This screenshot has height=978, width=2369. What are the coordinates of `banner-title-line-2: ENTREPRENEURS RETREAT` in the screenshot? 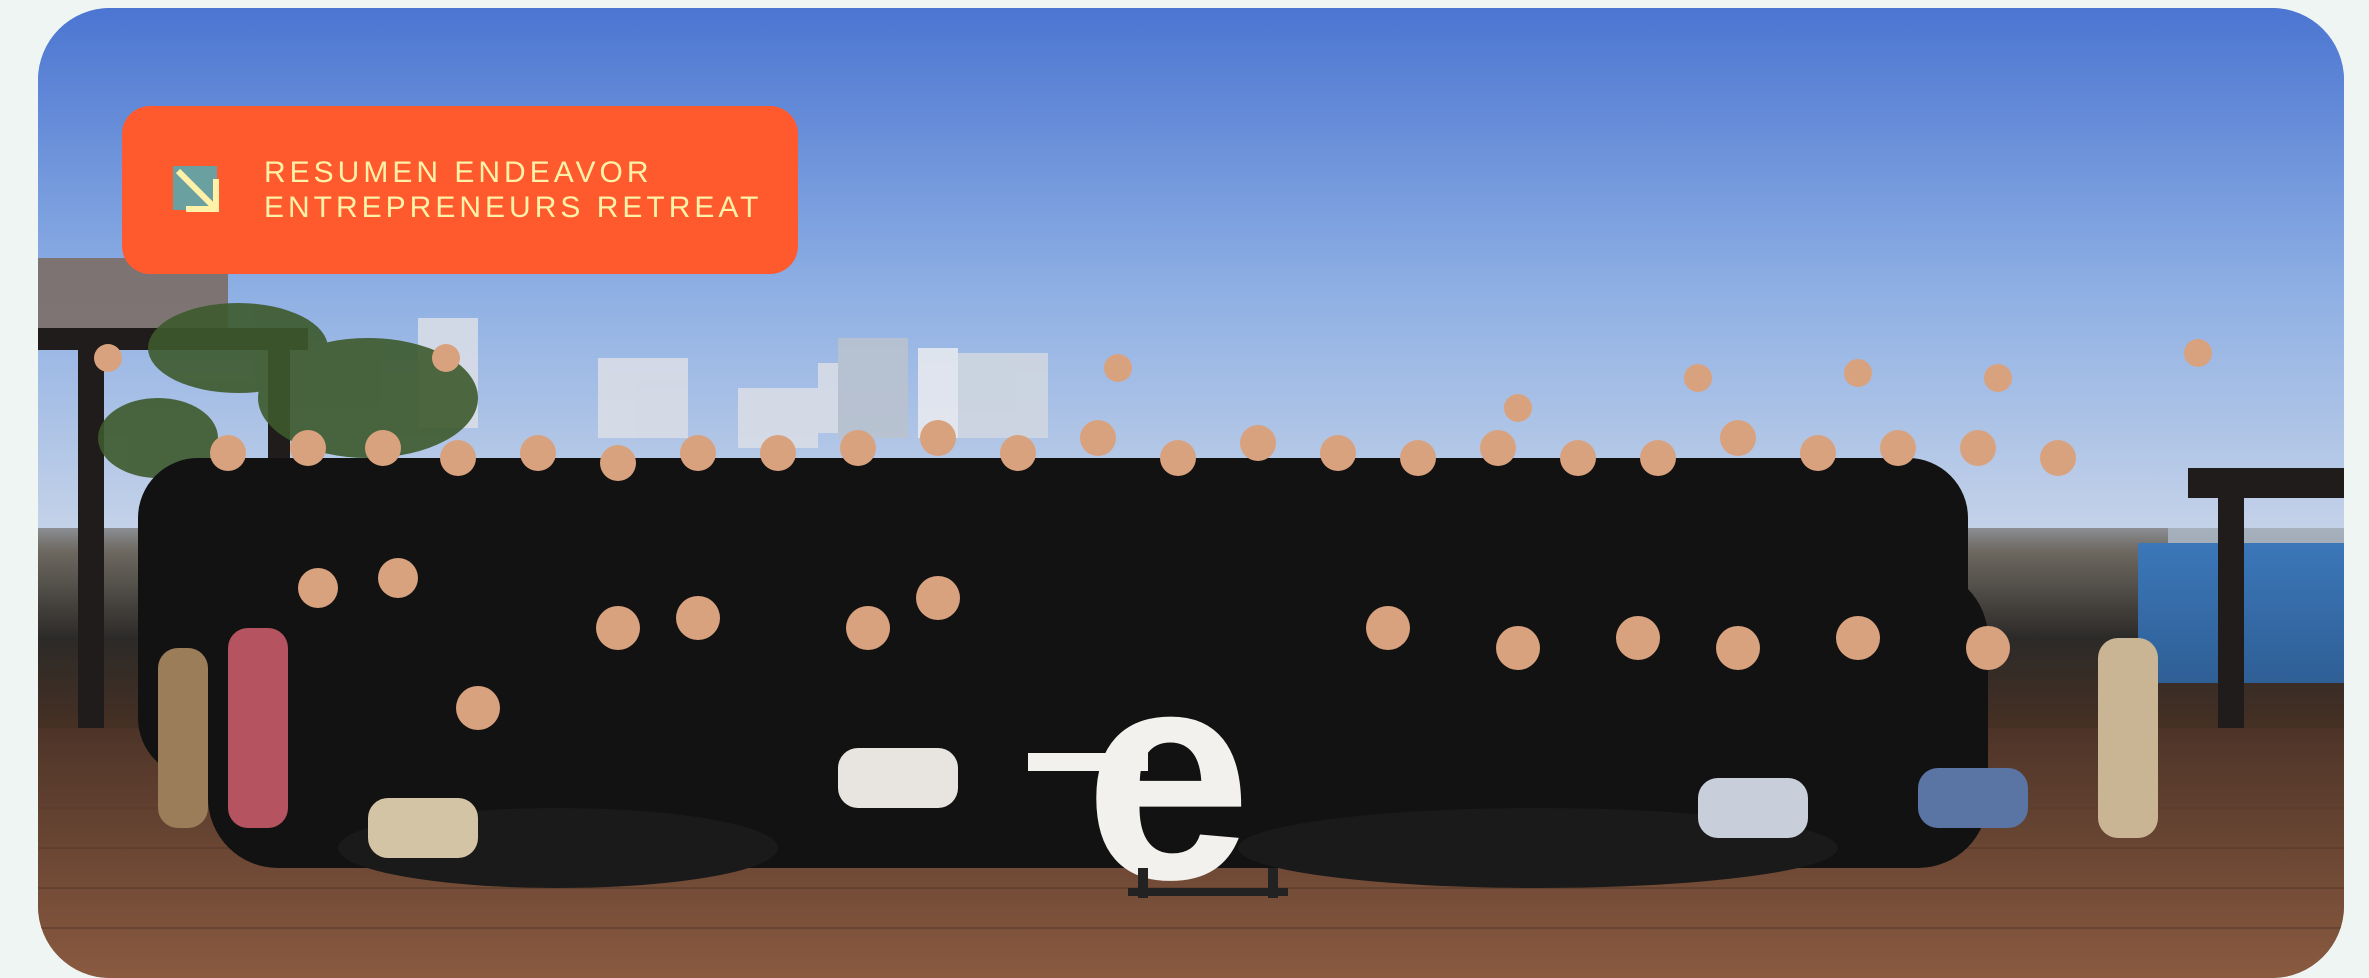 It's located at (513, 207).